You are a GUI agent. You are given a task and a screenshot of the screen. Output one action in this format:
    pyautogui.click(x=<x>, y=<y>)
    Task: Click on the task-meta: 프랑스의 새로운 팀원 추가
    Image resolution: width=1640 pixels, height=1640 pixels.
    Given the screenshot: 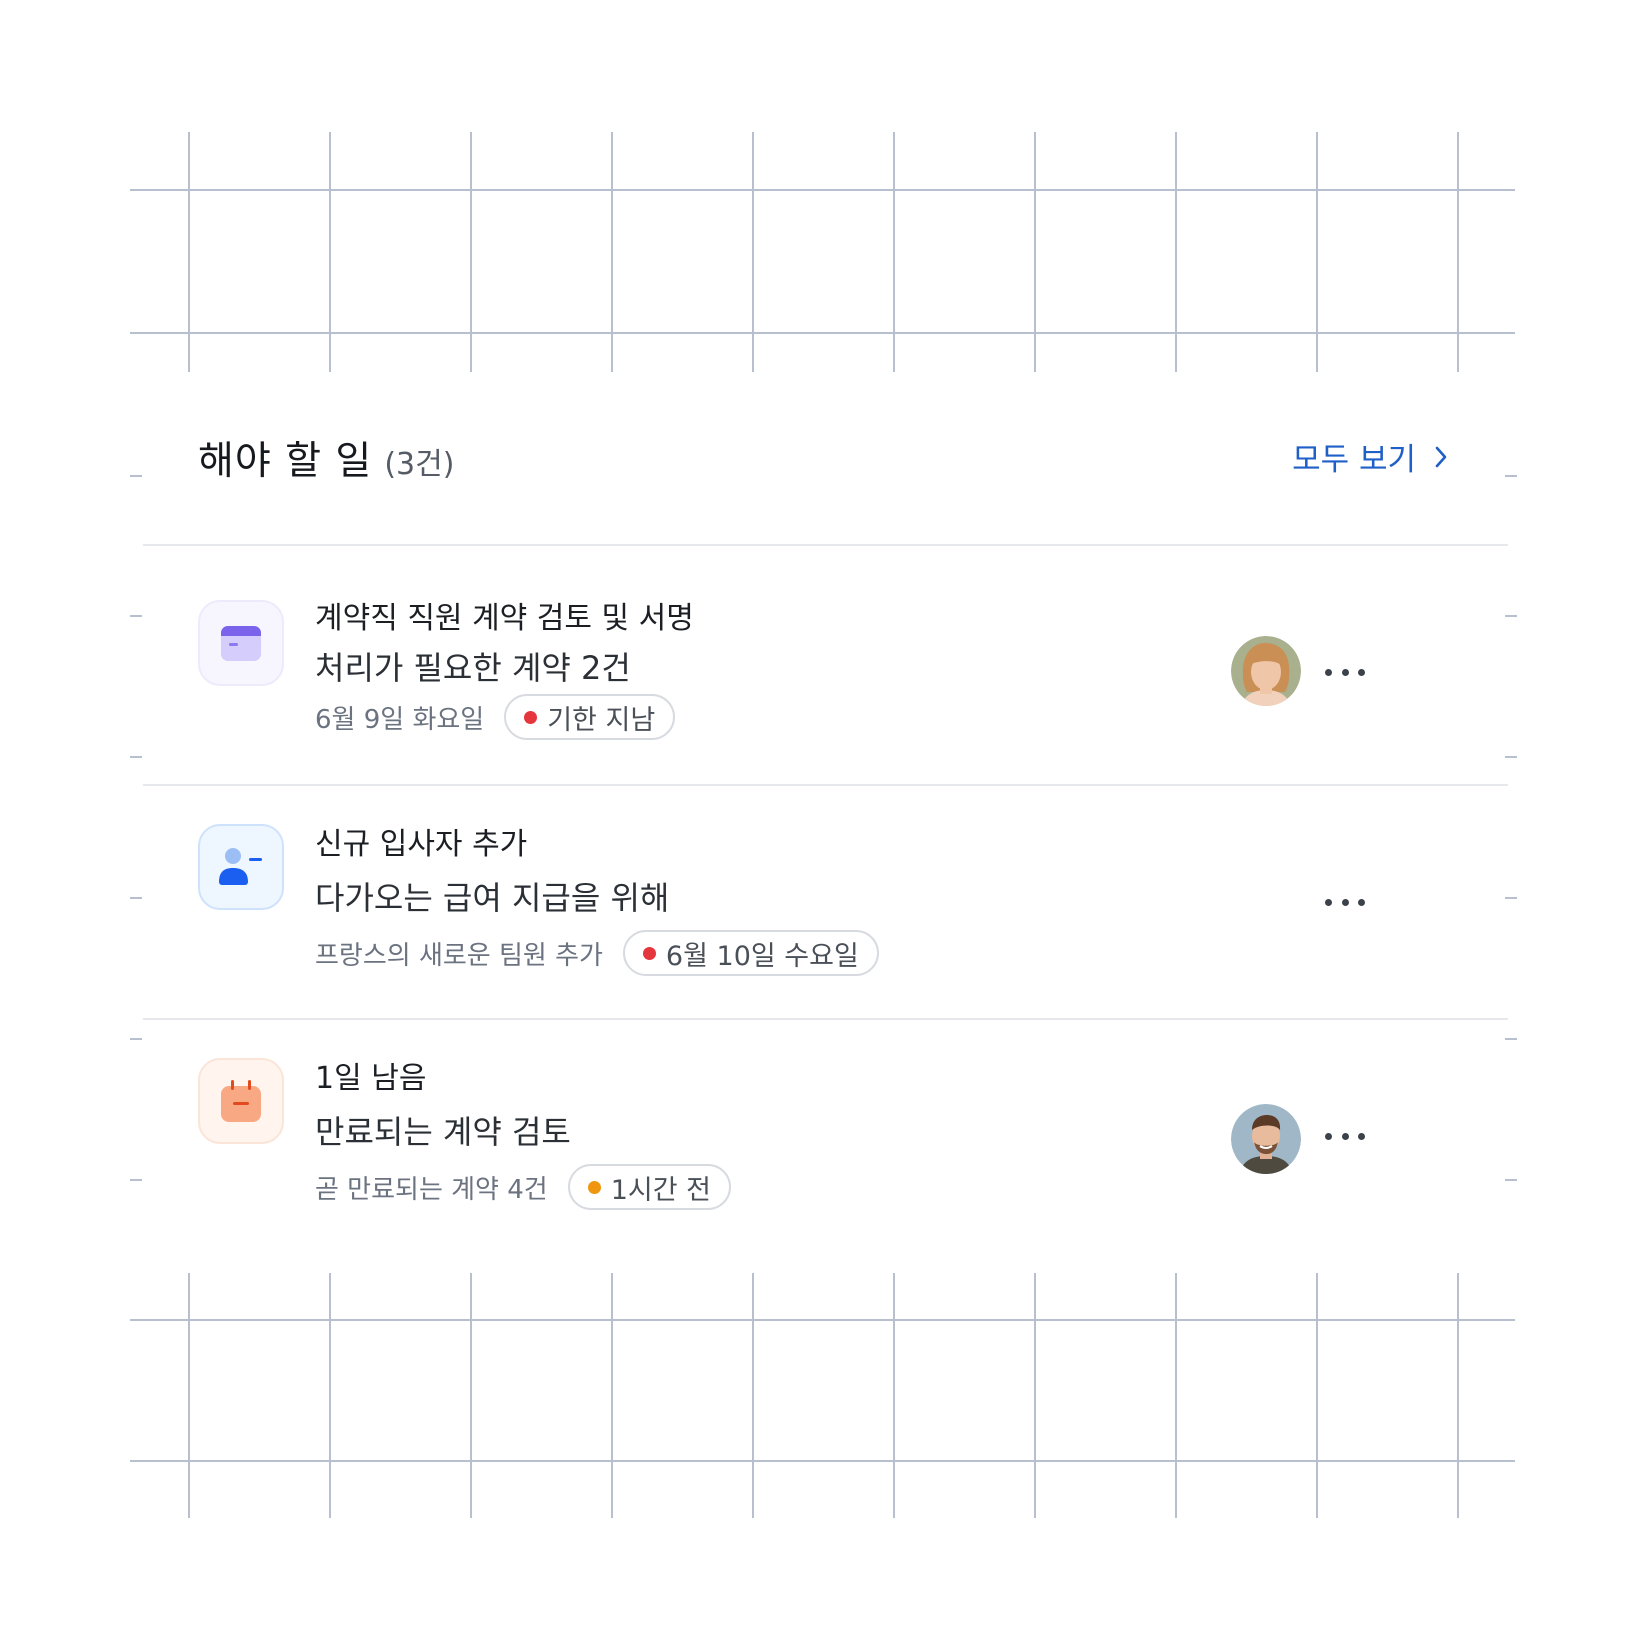 What is the action you would take?
    pyautogui.click(x=459, y=955)
    